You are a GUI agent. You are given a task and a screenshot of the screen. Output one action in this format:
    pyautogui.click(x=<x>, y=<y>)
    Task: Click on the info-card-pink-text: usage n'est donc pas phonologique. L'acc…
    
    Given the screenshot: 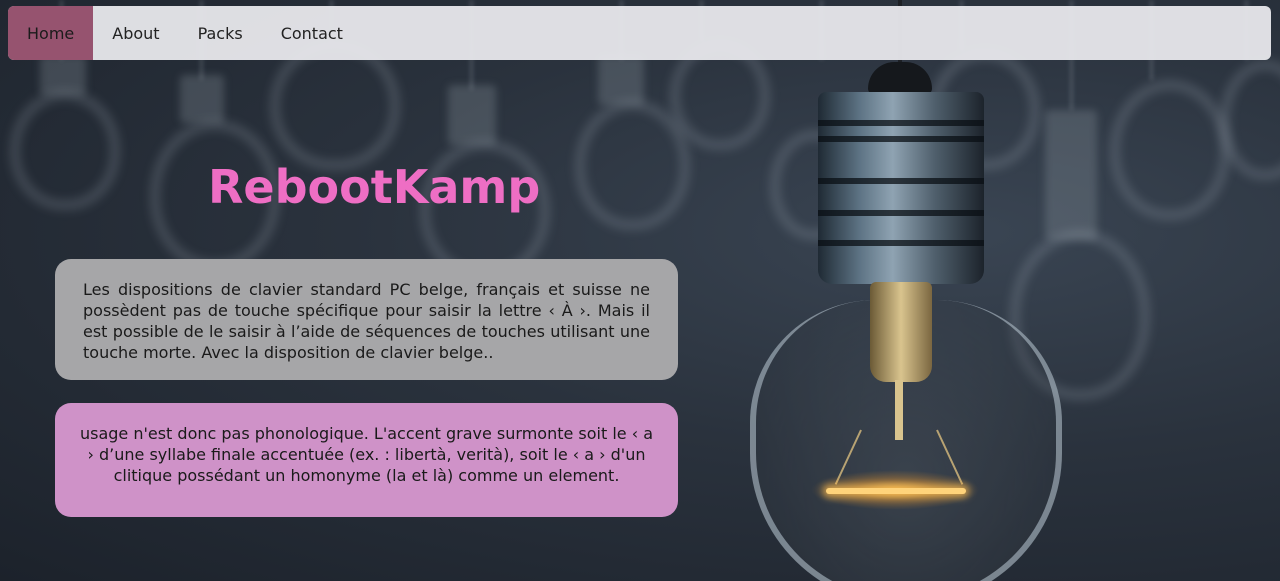 What is the action you would take?
    pyautogui.click(x=366, y=454)
    